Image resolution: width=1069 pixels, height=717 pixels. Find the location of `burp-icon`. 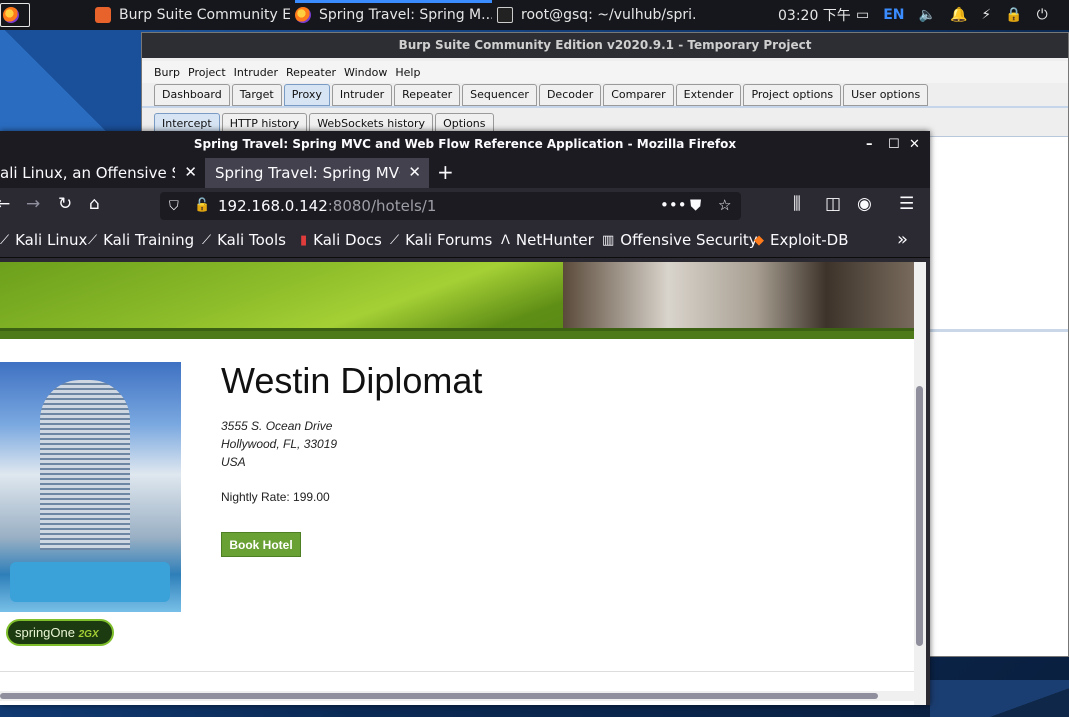

burp-icon is located at coordinates (103, 15).